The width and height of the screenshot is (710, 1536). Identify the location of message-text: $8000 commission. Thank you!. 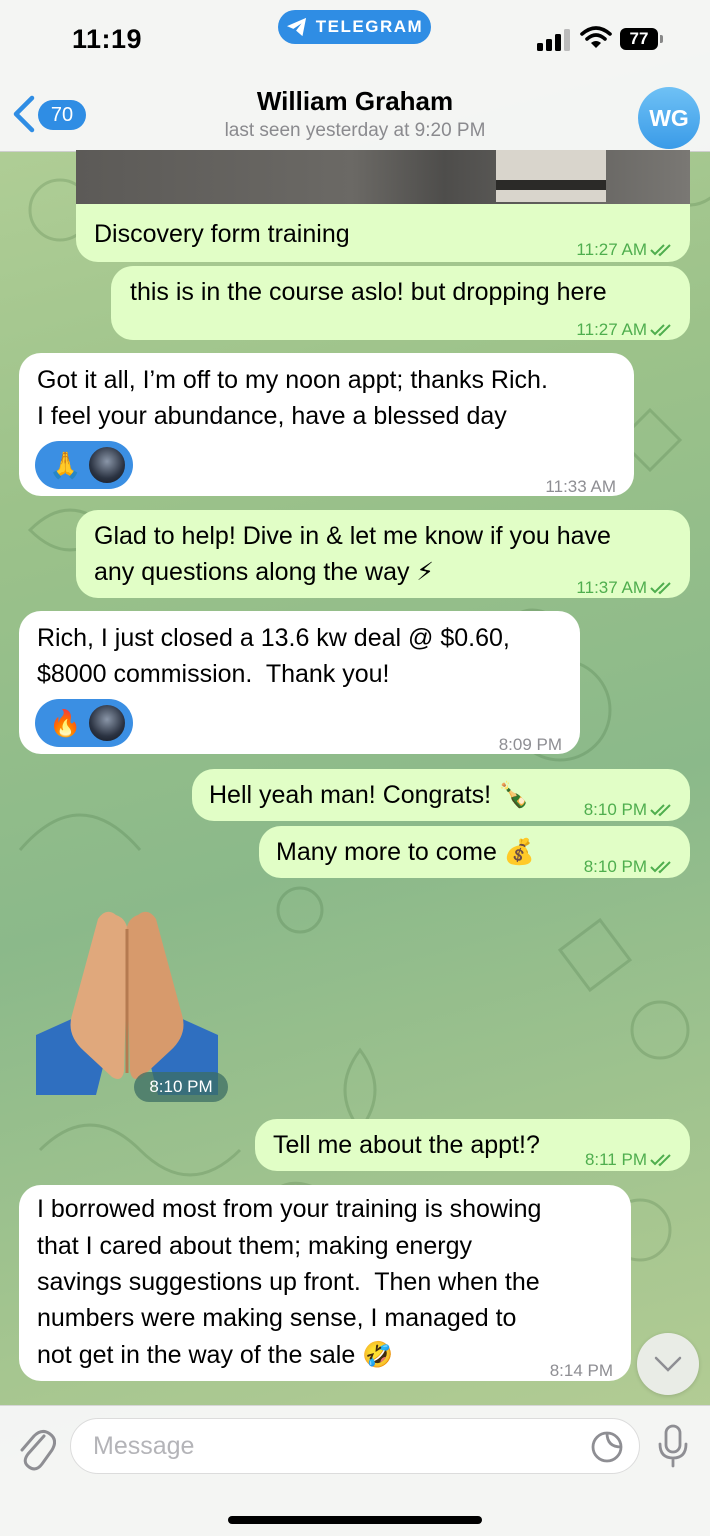
(213, 674).